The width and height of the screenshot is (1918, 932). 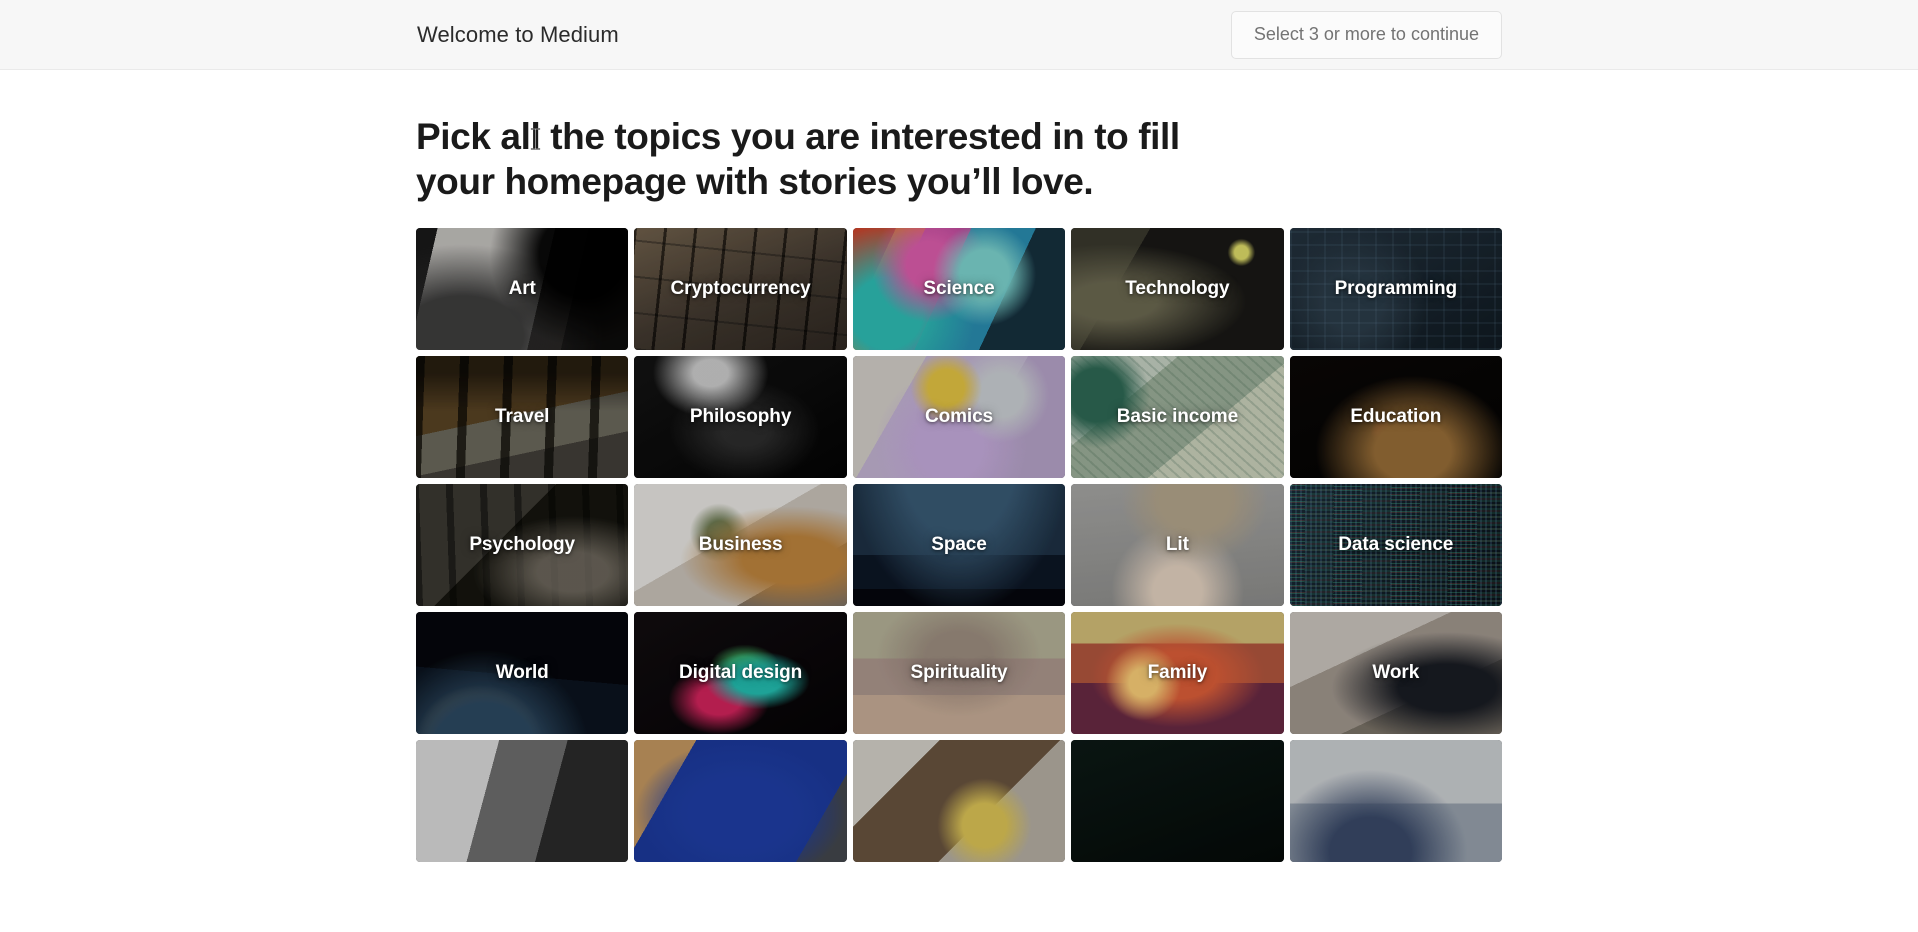 I want to click on topic-tile: Science, so click(x=959, y=289).